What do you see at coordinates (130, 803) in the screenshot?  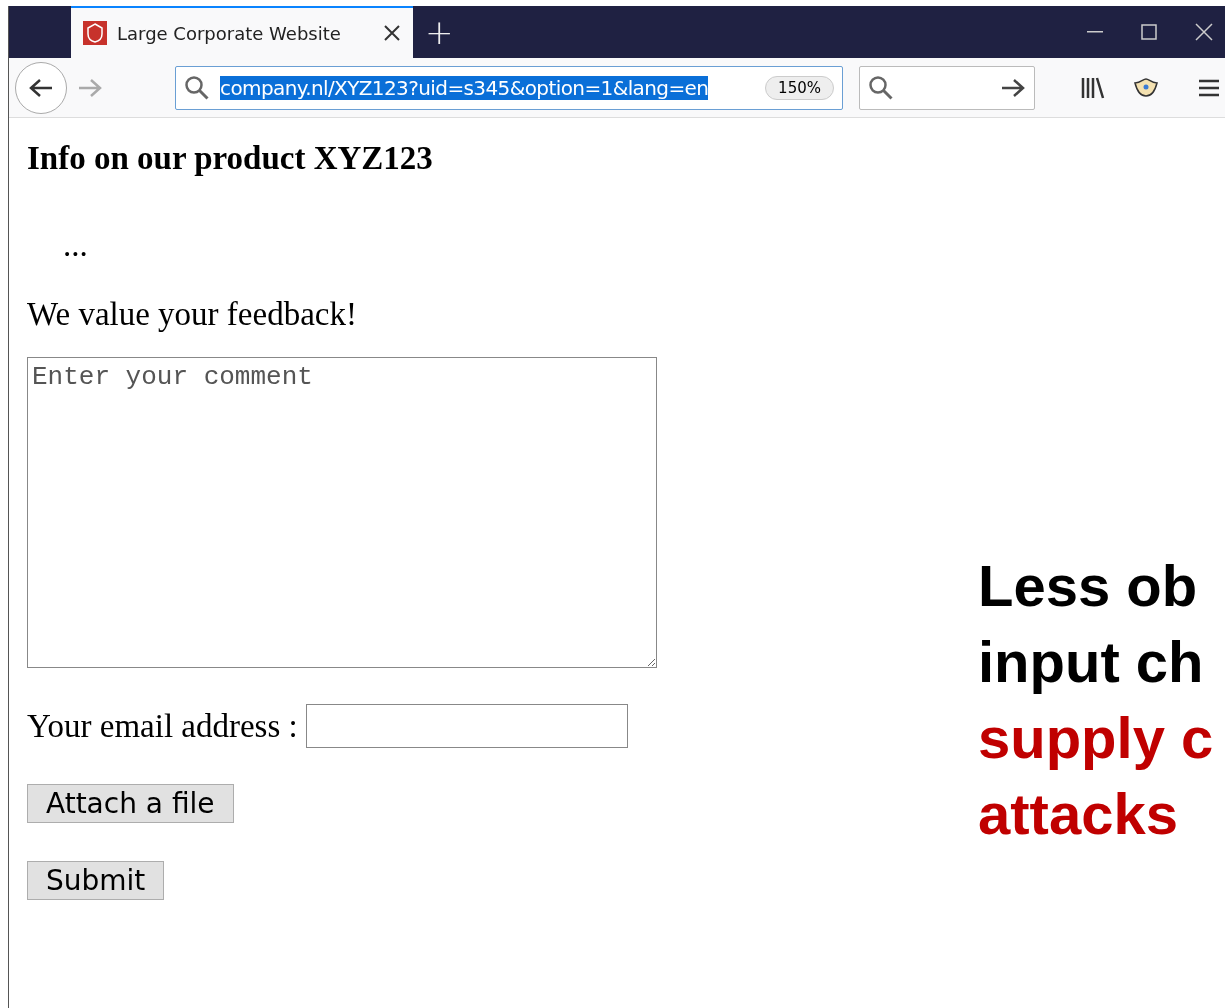 I see `attach-file-button: Attach a file` at bounding box center [130, 803].